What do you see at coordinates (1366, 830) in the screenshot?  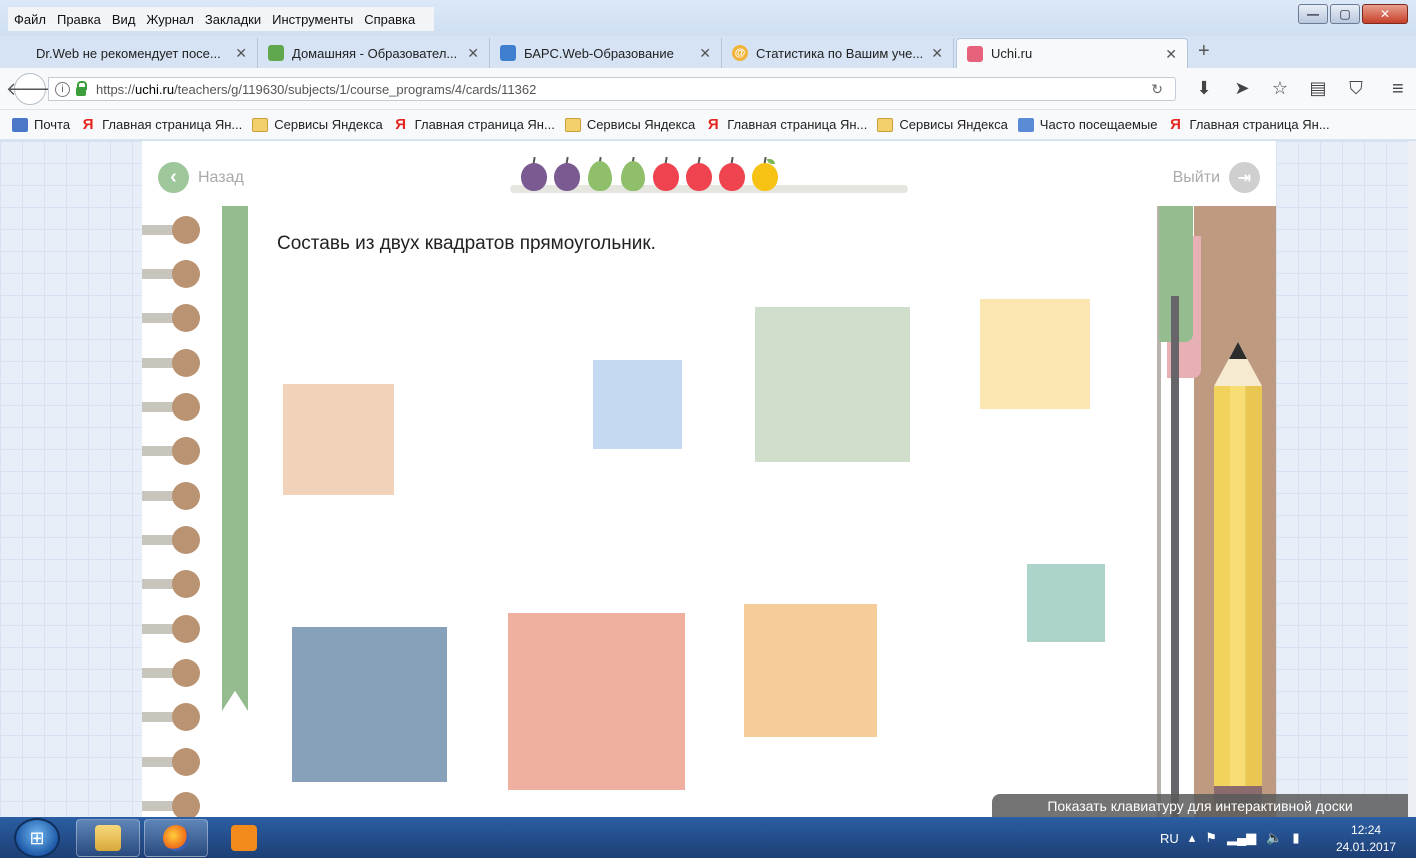 I see `clock-time: 12:24` at bounding box center [1366, 830].